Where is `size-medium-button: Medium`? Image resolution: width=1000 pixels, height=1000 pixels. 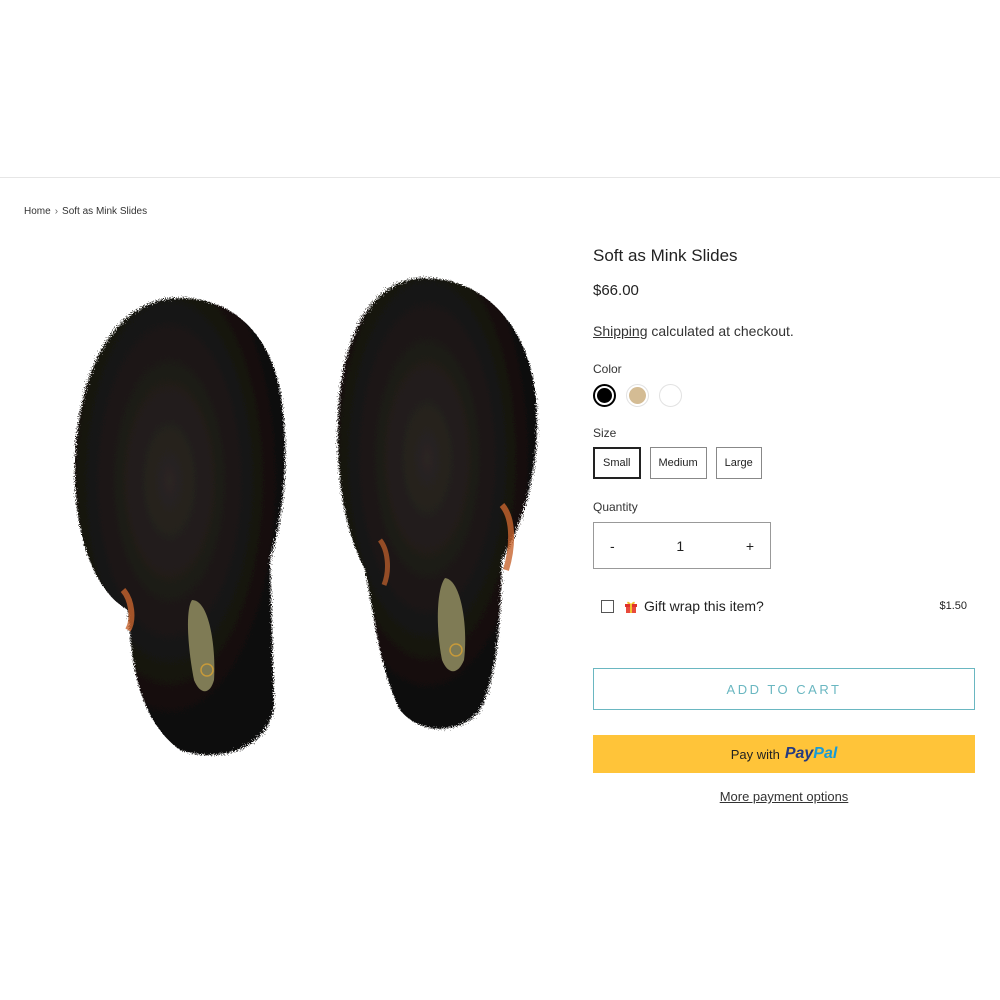 size-medium-button: Medium is located at coordinates (678, 463).